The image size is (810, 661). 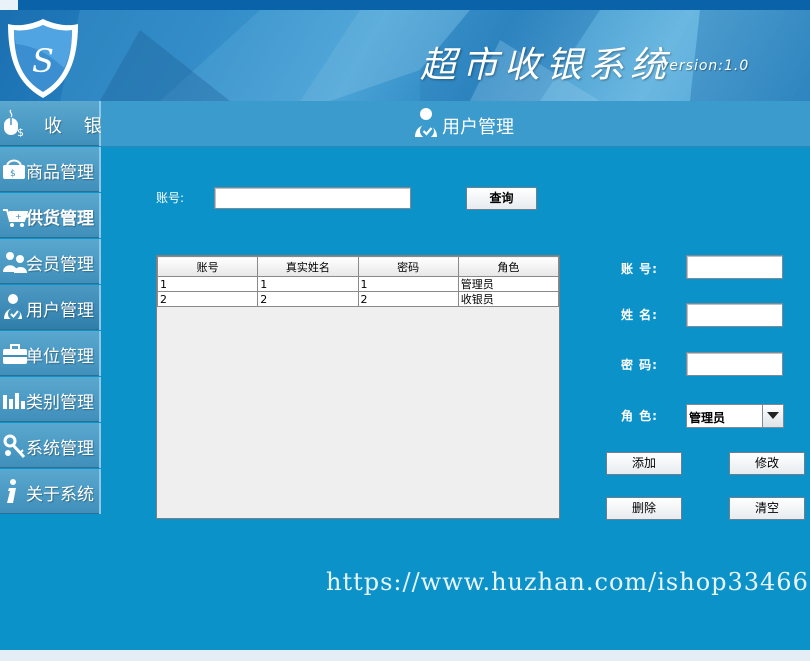 I want to click on money-icon: $, so click(x=14, y=169).